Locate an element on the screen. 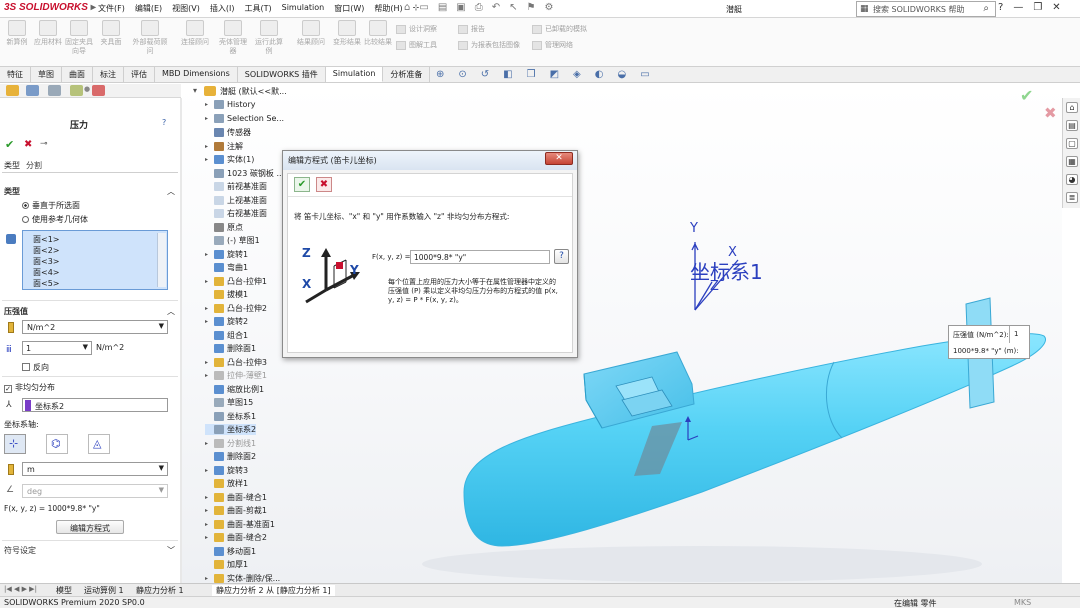  cancel-corner-icon: ✖ is located at coordinates (1050, 113).